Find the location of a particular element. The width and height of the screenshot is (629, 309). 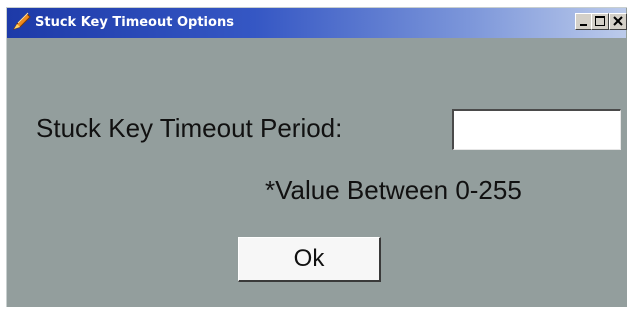

close-button is located at coordinates (618, 21).